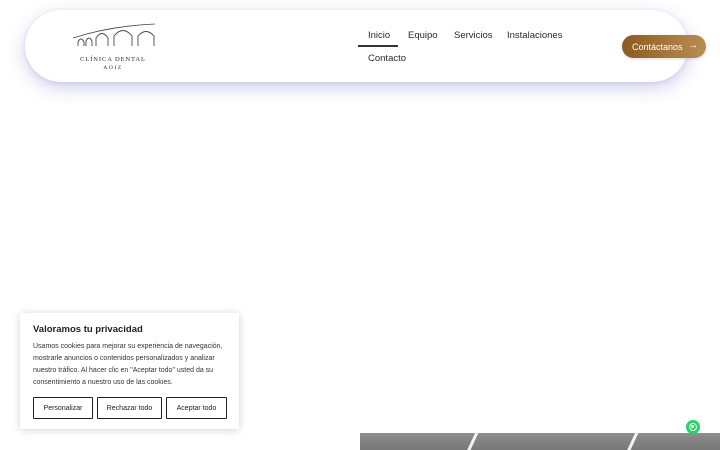 This screenshot has width=720, height=450. What do you see at coordinates (534, 35) in the screenshot?
I see `nav-instalaciones: Instalaciones` at bounding box center [534, 35].